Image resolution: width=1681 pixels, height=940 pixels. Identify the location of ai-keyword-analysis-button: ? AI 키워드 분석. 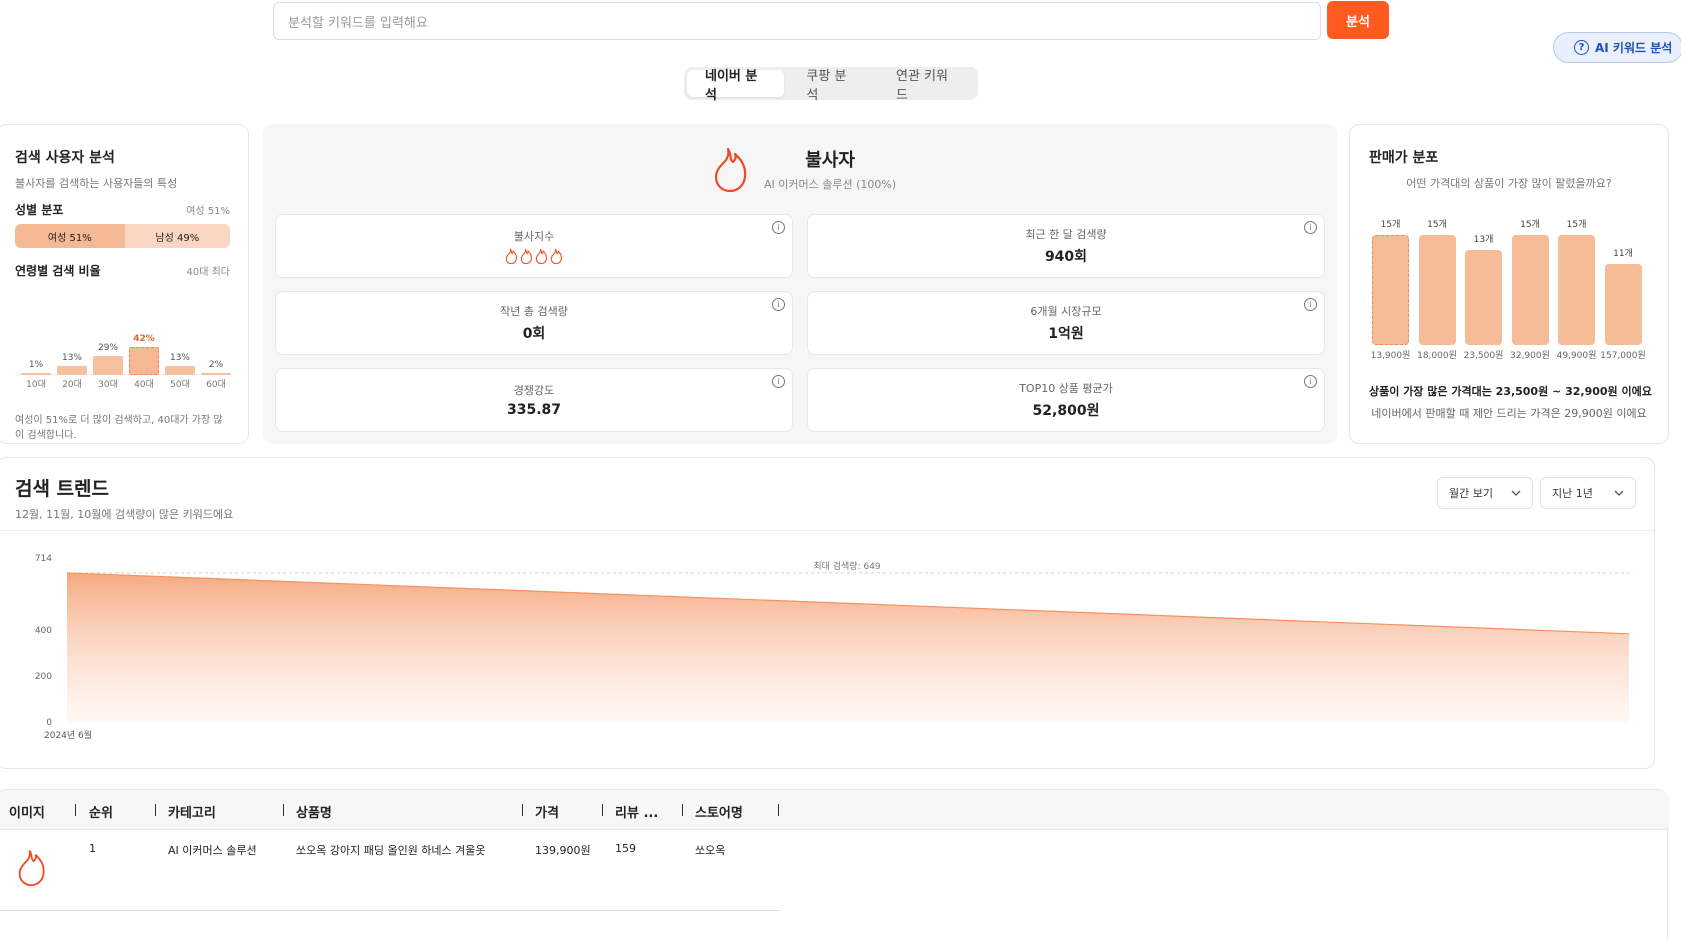
(1617, 47).